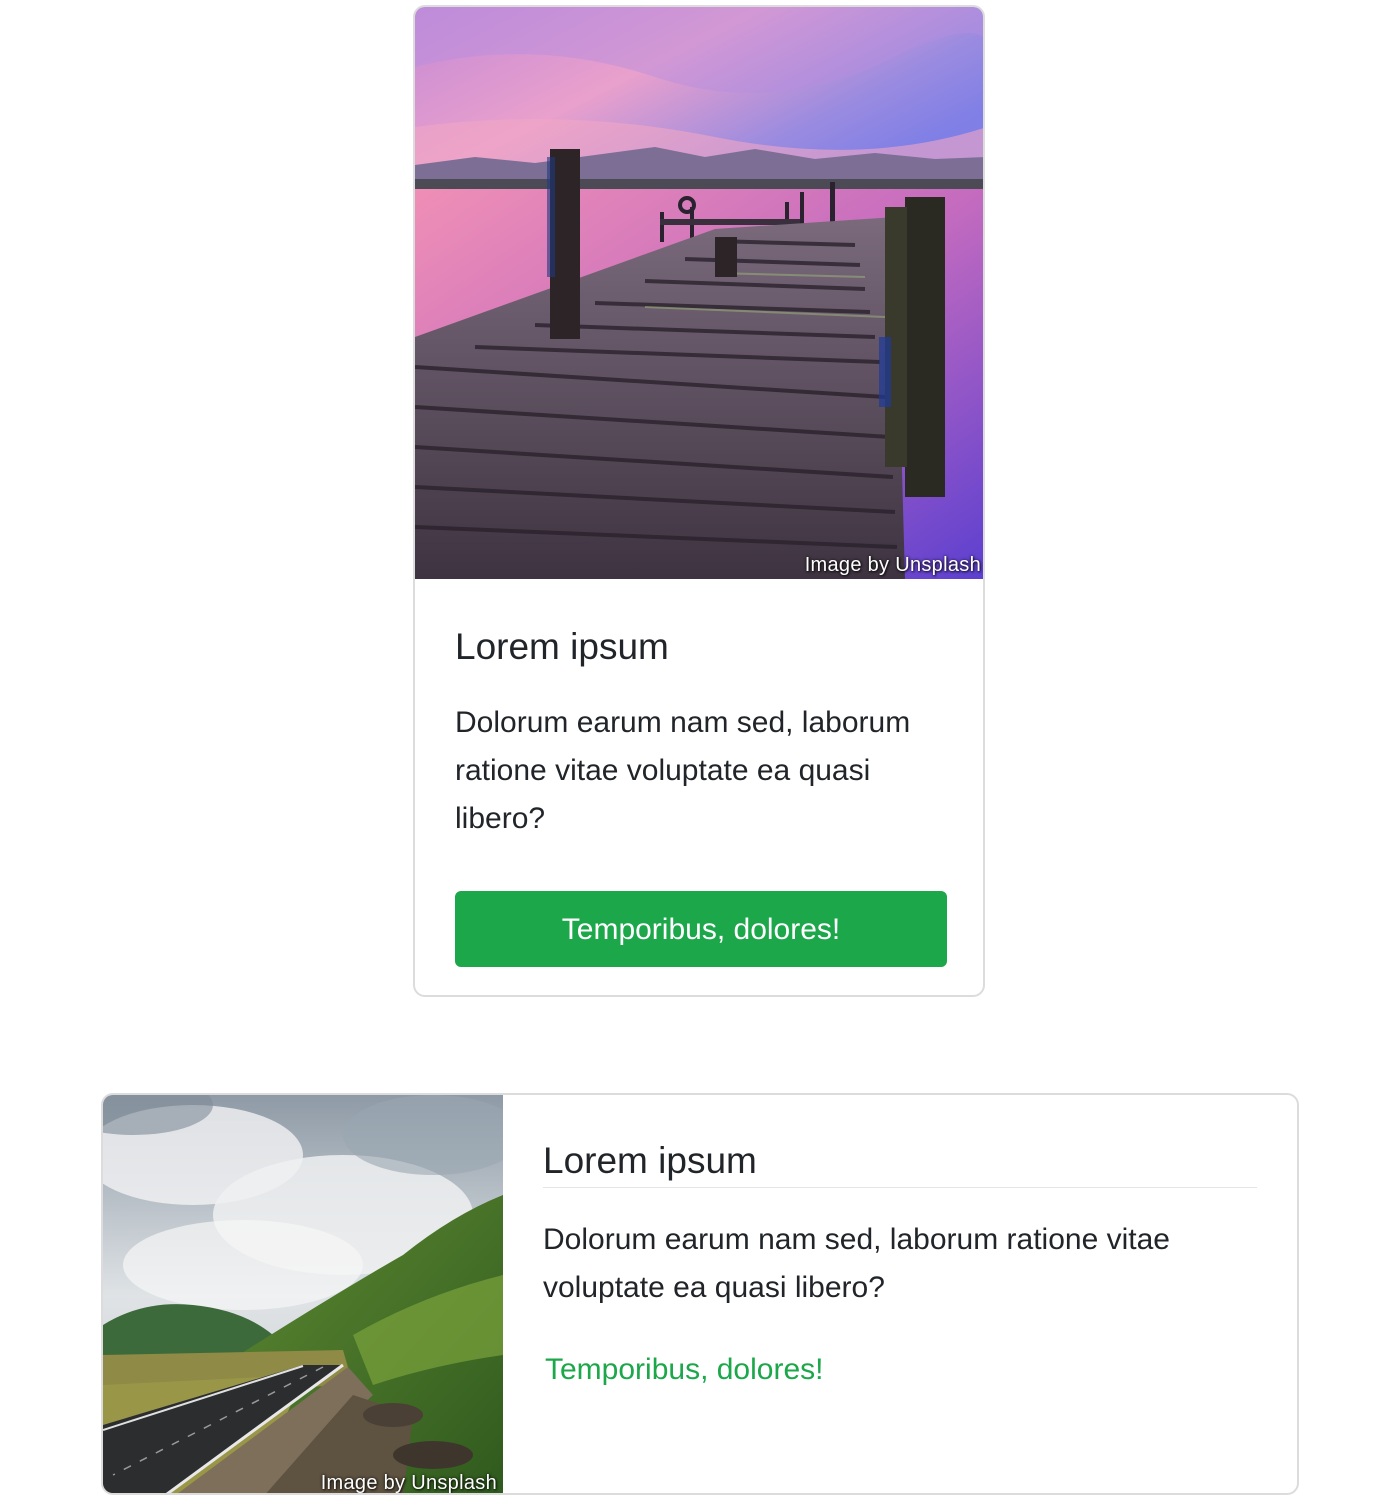 This screenshot has width=1400, height=1500. I want to click on mountain-road-illustration, so click(303, 1294).